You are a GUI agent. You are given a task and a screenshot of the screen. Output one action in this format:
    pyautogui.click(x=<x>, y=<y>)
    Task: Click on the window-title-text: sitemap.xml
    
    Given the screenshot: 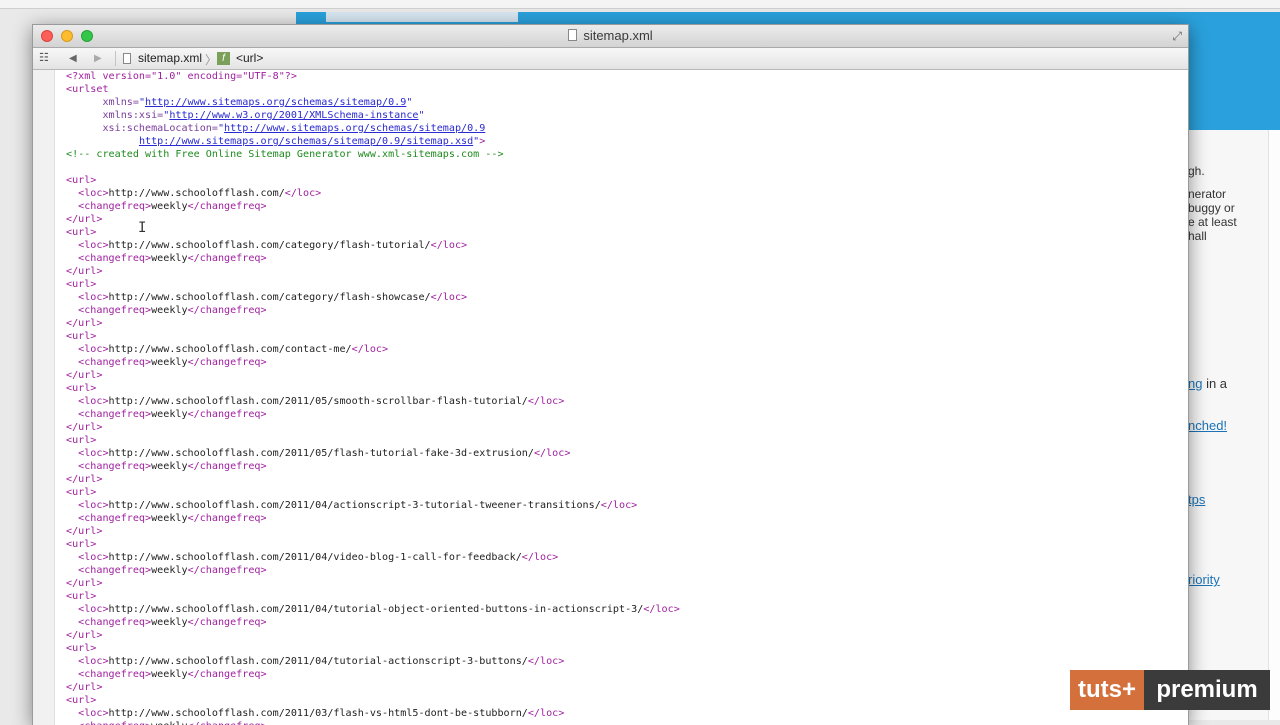 What is the action you would take?
    pyautogui.click(x=618, y=35)
    